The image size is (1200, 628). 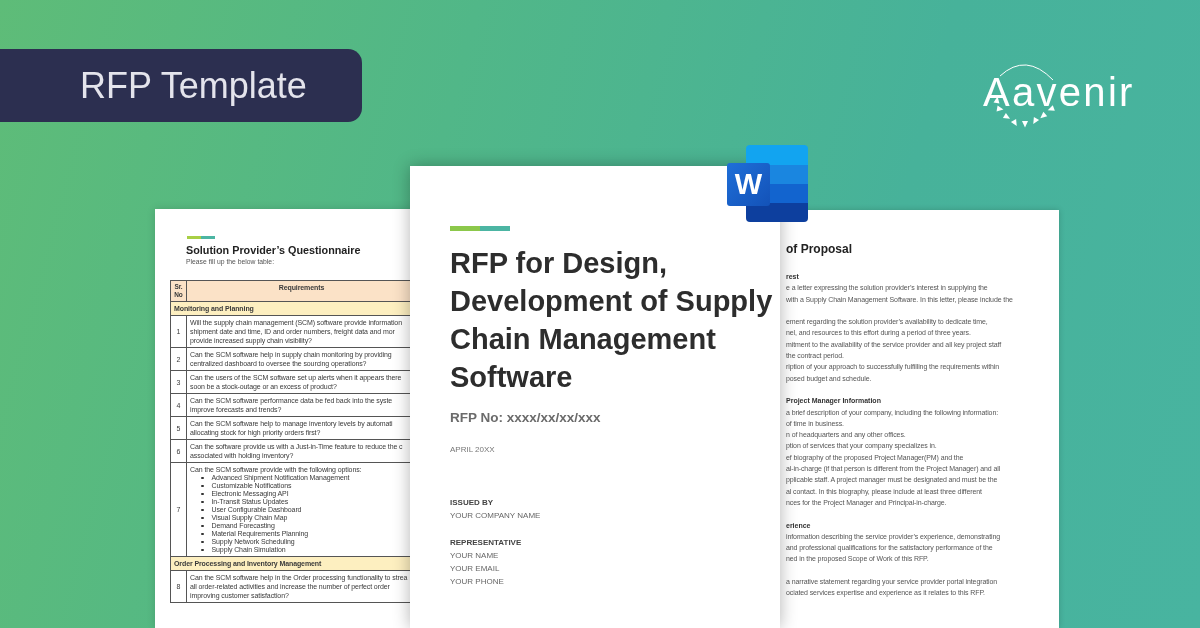 What do you see at coordinates (612, 320) in the screenshot?
I see `document-title: RFP for Design, Development of Supply Chain Management Software` at bounding box center [612, 320].